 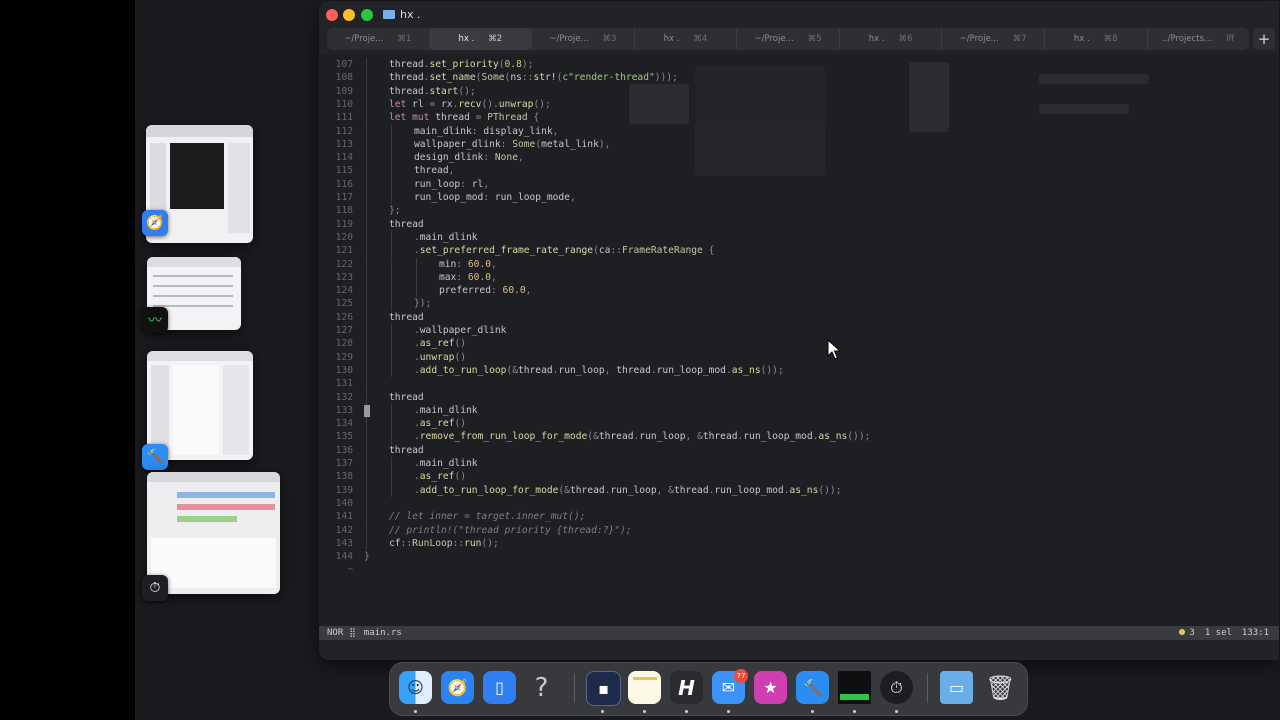 What do you see at coordinates (799, 450) in the screenshot?
I see `code-line: 136 thread` at bounding box center [799, 450].